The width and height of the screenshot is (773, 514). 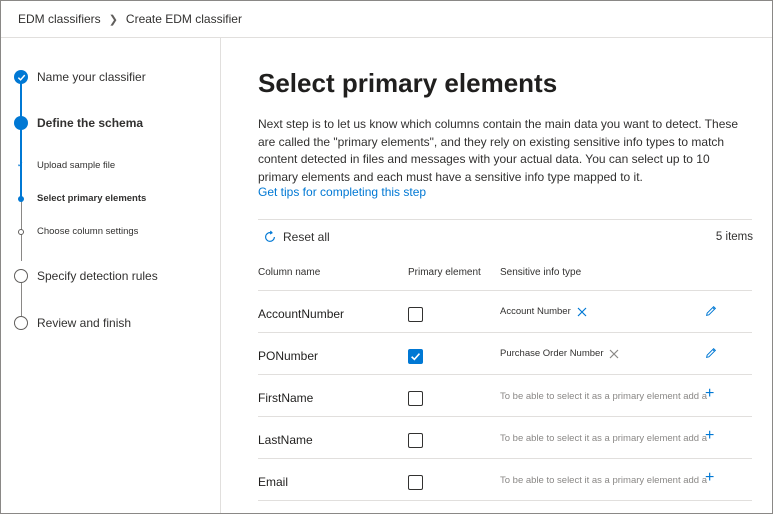 I want to click on table-row-name: Email, so click(x=273, y=482).